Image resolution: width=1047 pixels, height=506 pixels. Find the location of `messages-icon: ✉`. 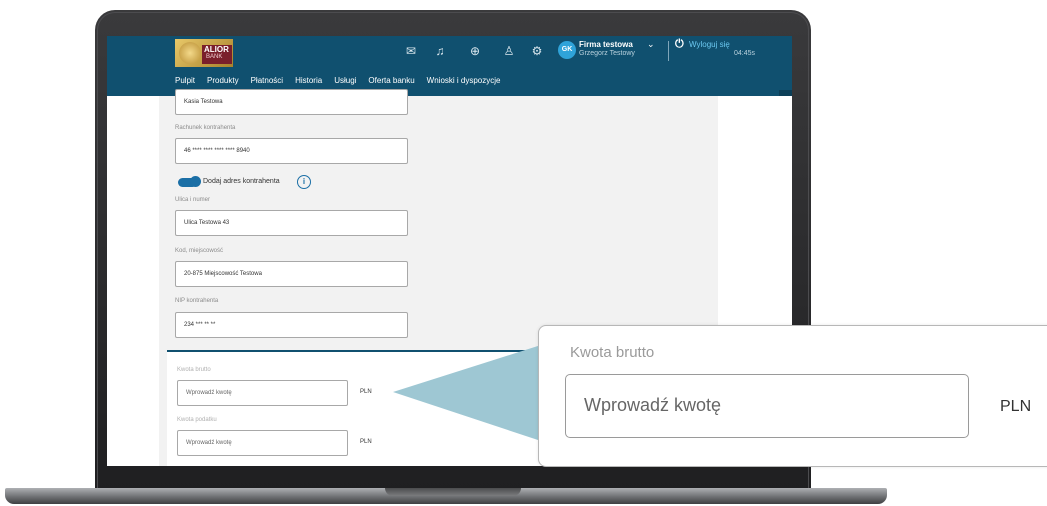

messages-icon: ✉ is located at coordinates (411, 51).